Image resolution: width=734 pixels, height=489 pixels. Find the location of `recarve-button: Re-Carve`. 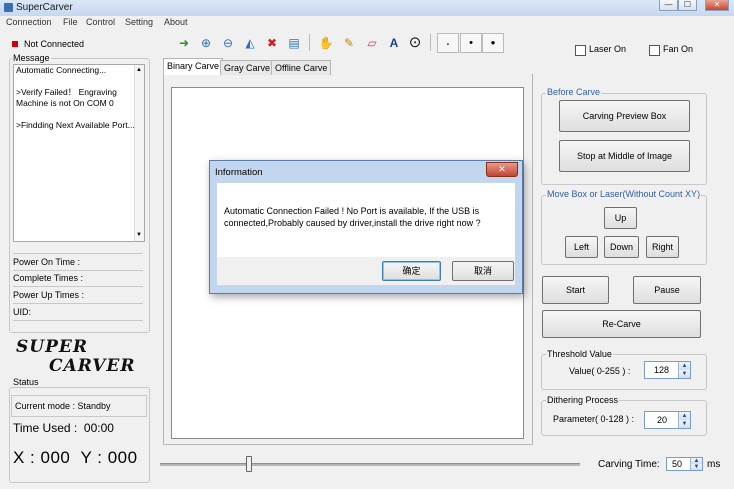

recarve-button: Re-Carve is located at coordinates (621, 324).